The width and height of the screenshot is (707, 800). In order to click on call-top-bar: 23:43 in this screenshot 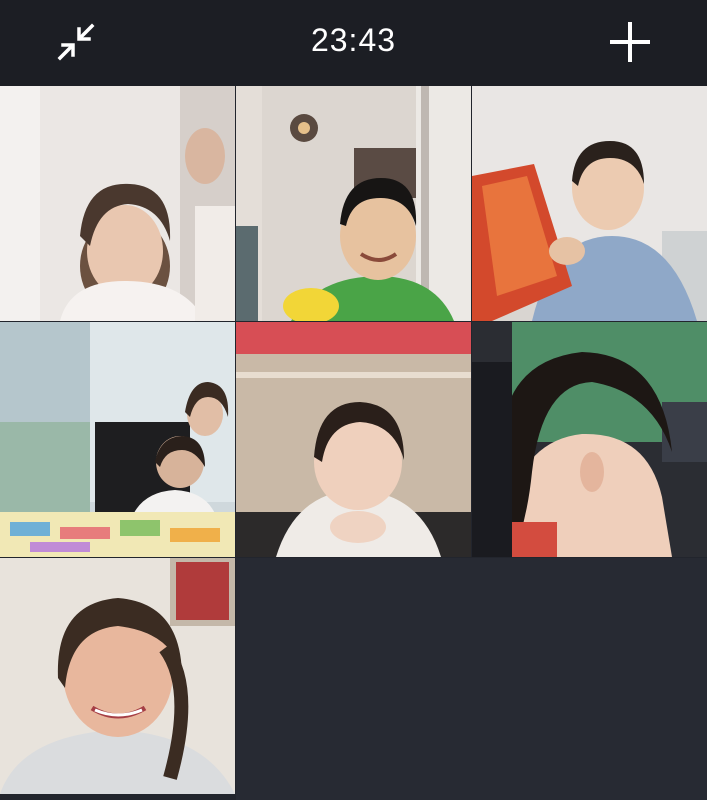, I will do `click(353, 43)`.